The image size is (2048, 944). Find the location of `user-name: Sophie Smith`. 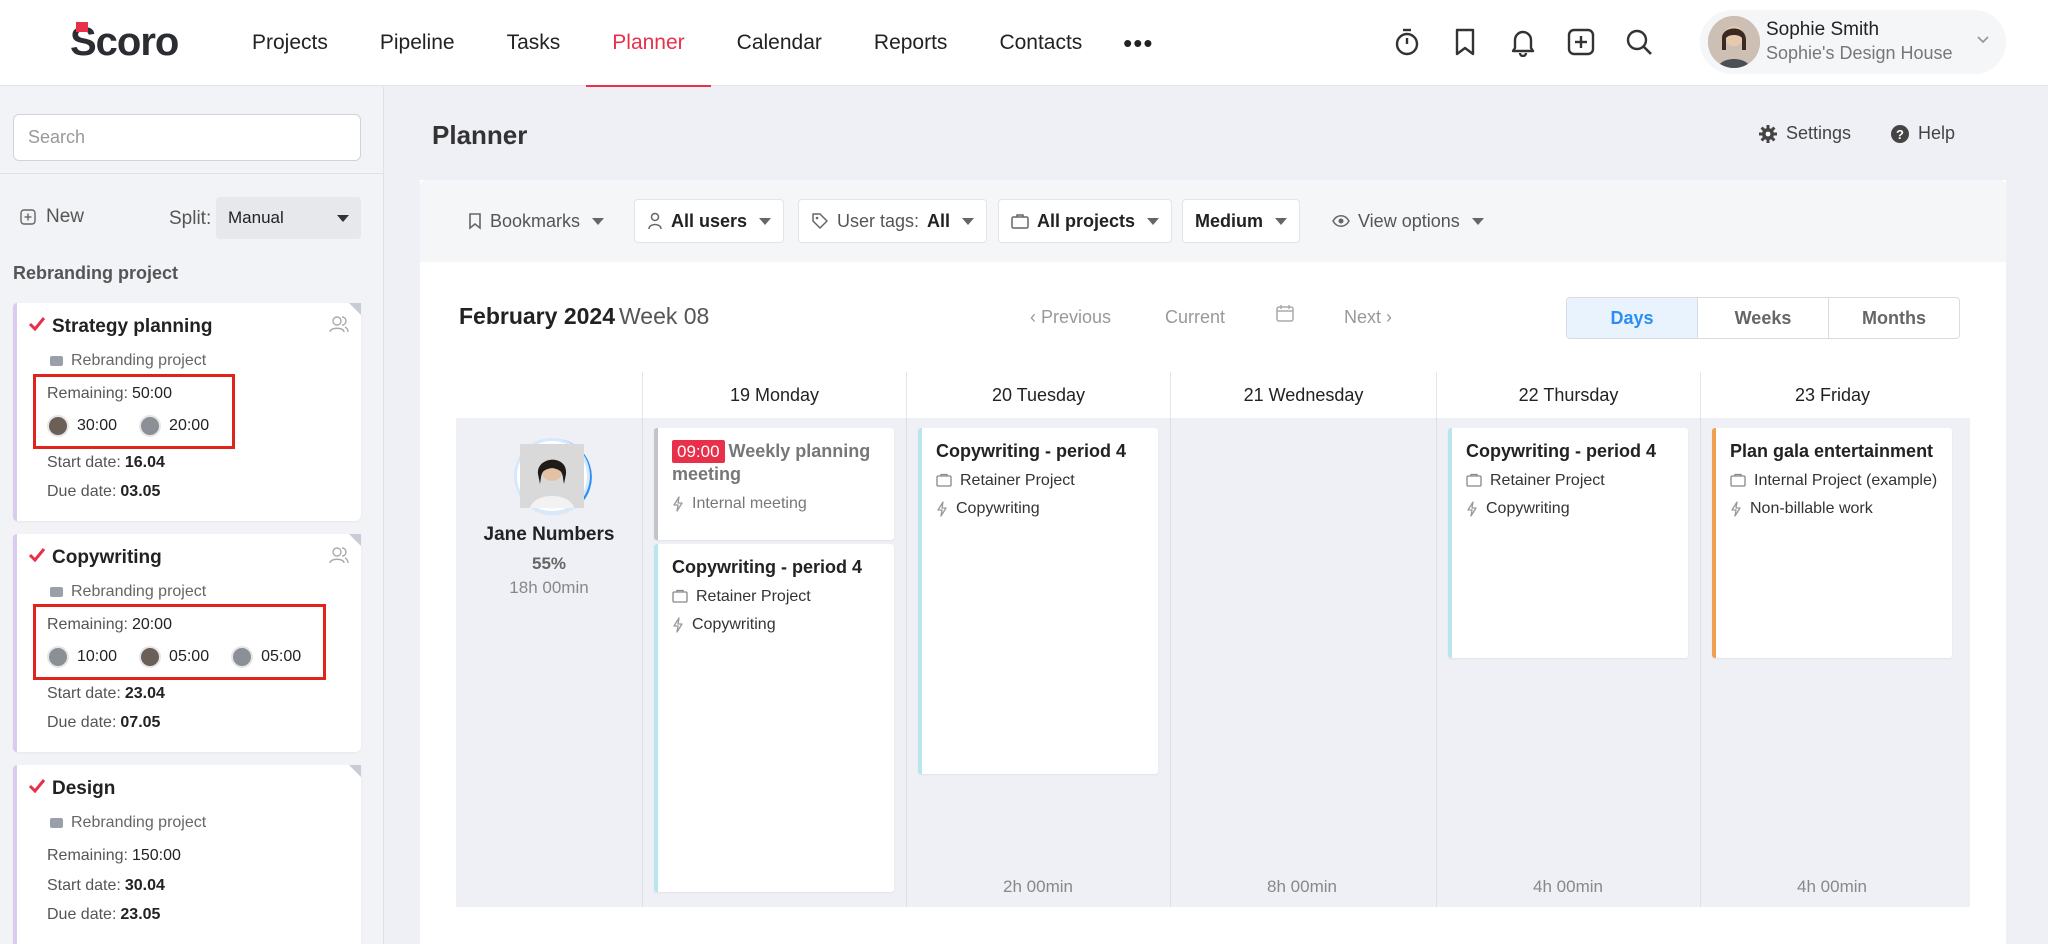

user-name: Sophie Smith is located at coordinates (1823, 29).